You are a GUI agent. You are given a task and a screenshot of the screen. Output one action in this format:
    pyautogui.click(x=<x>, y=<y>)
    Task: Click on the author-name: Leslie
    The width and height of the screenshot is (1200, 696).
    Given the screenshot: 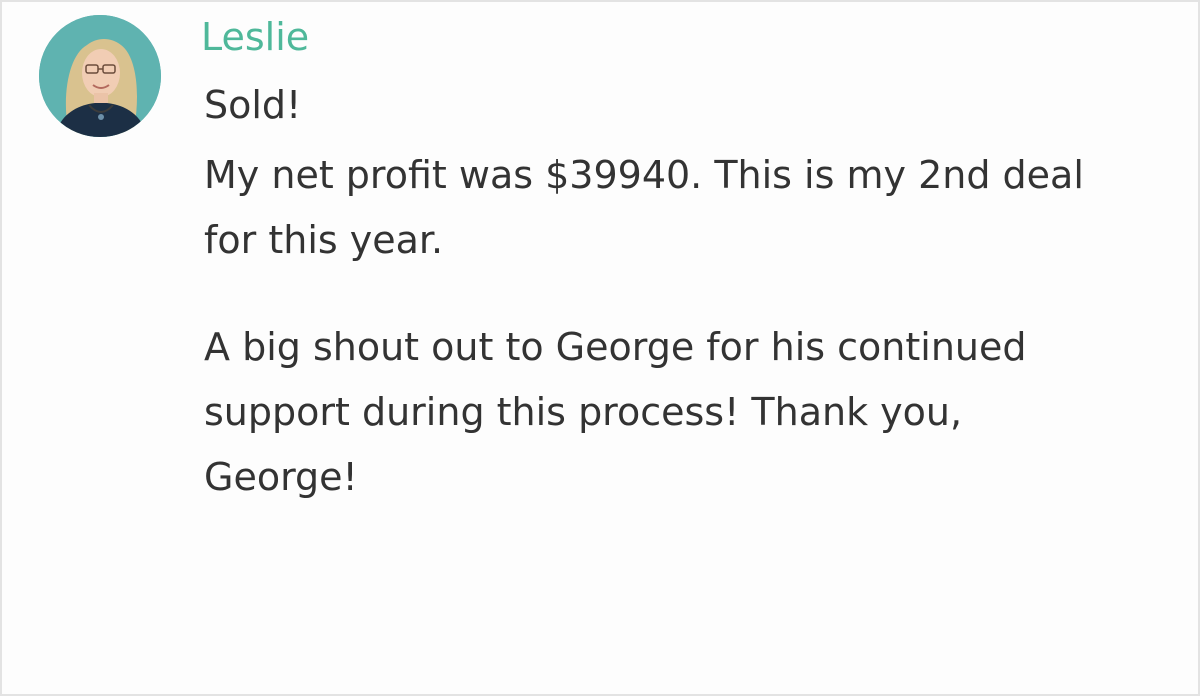 What is the action you would take?
    pyautogui.click(x=255, y=37)
    